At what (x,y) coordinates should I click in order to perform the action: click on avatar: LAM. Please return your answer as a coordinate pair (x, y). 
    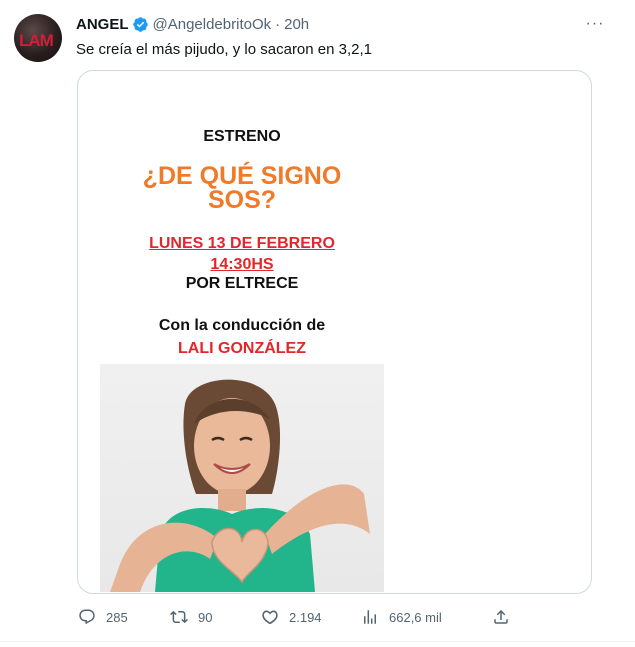
    Looking at the image, I should click on (38, 38).